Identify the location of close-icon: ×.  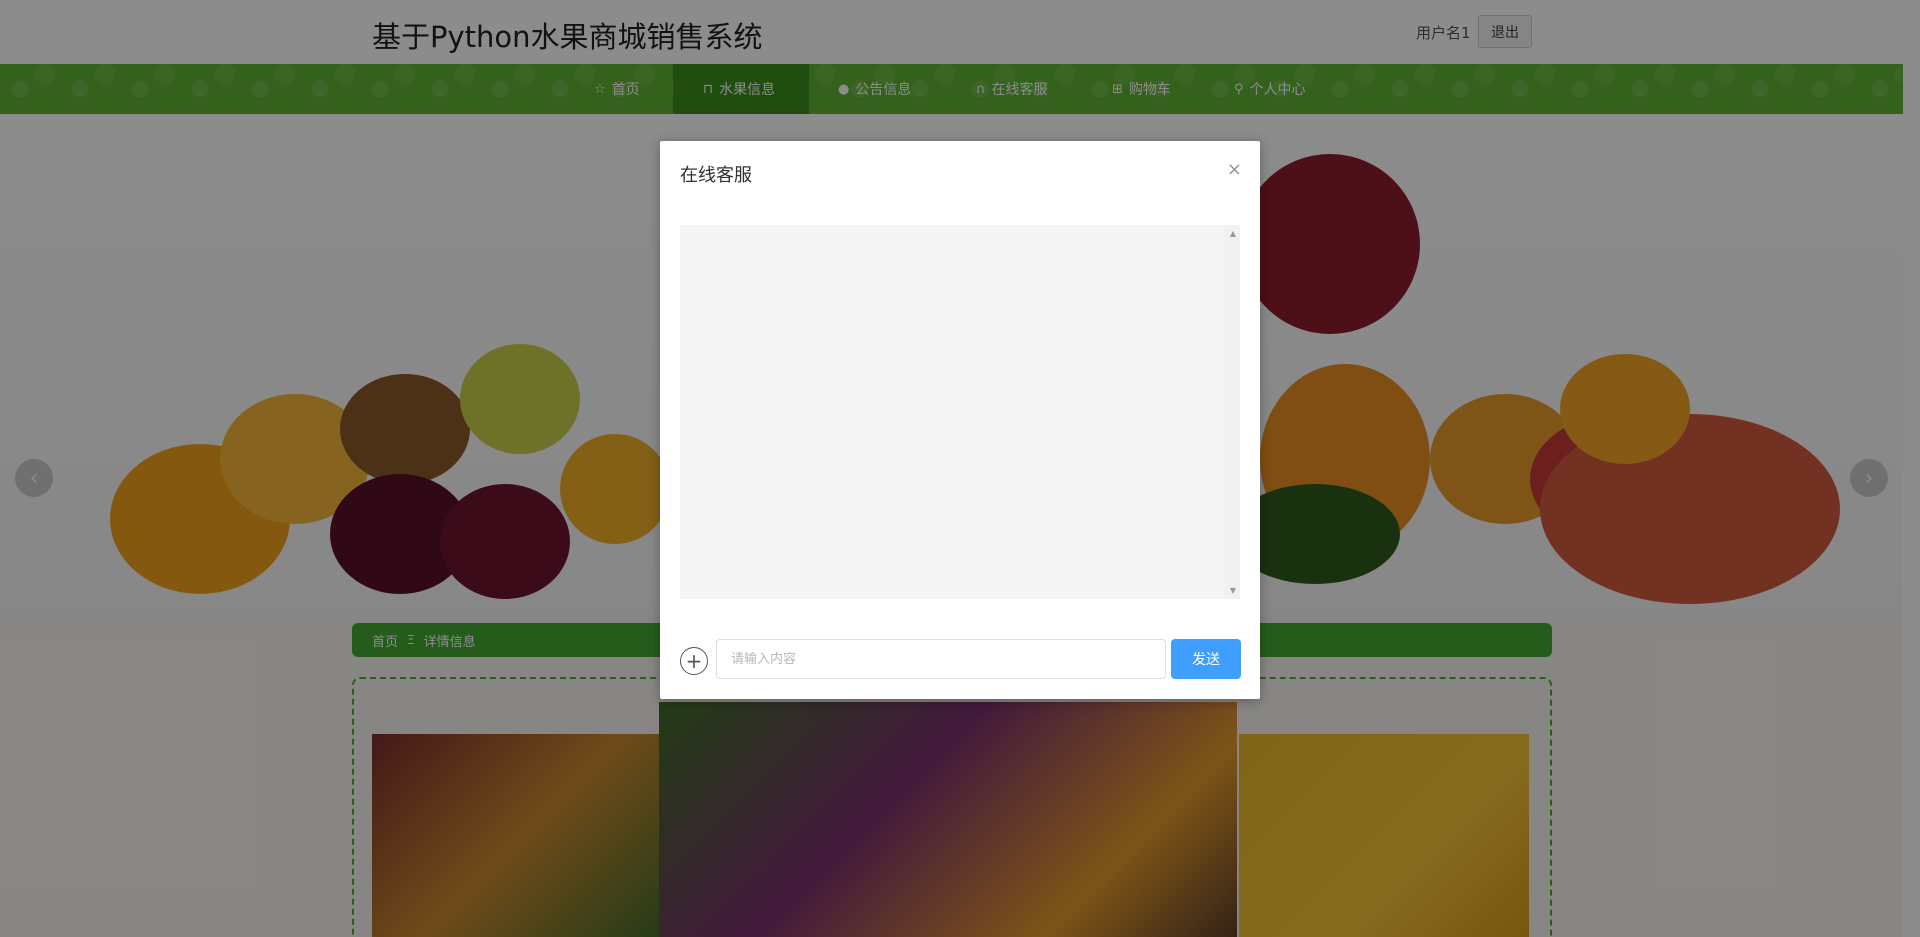
(1234, 169).